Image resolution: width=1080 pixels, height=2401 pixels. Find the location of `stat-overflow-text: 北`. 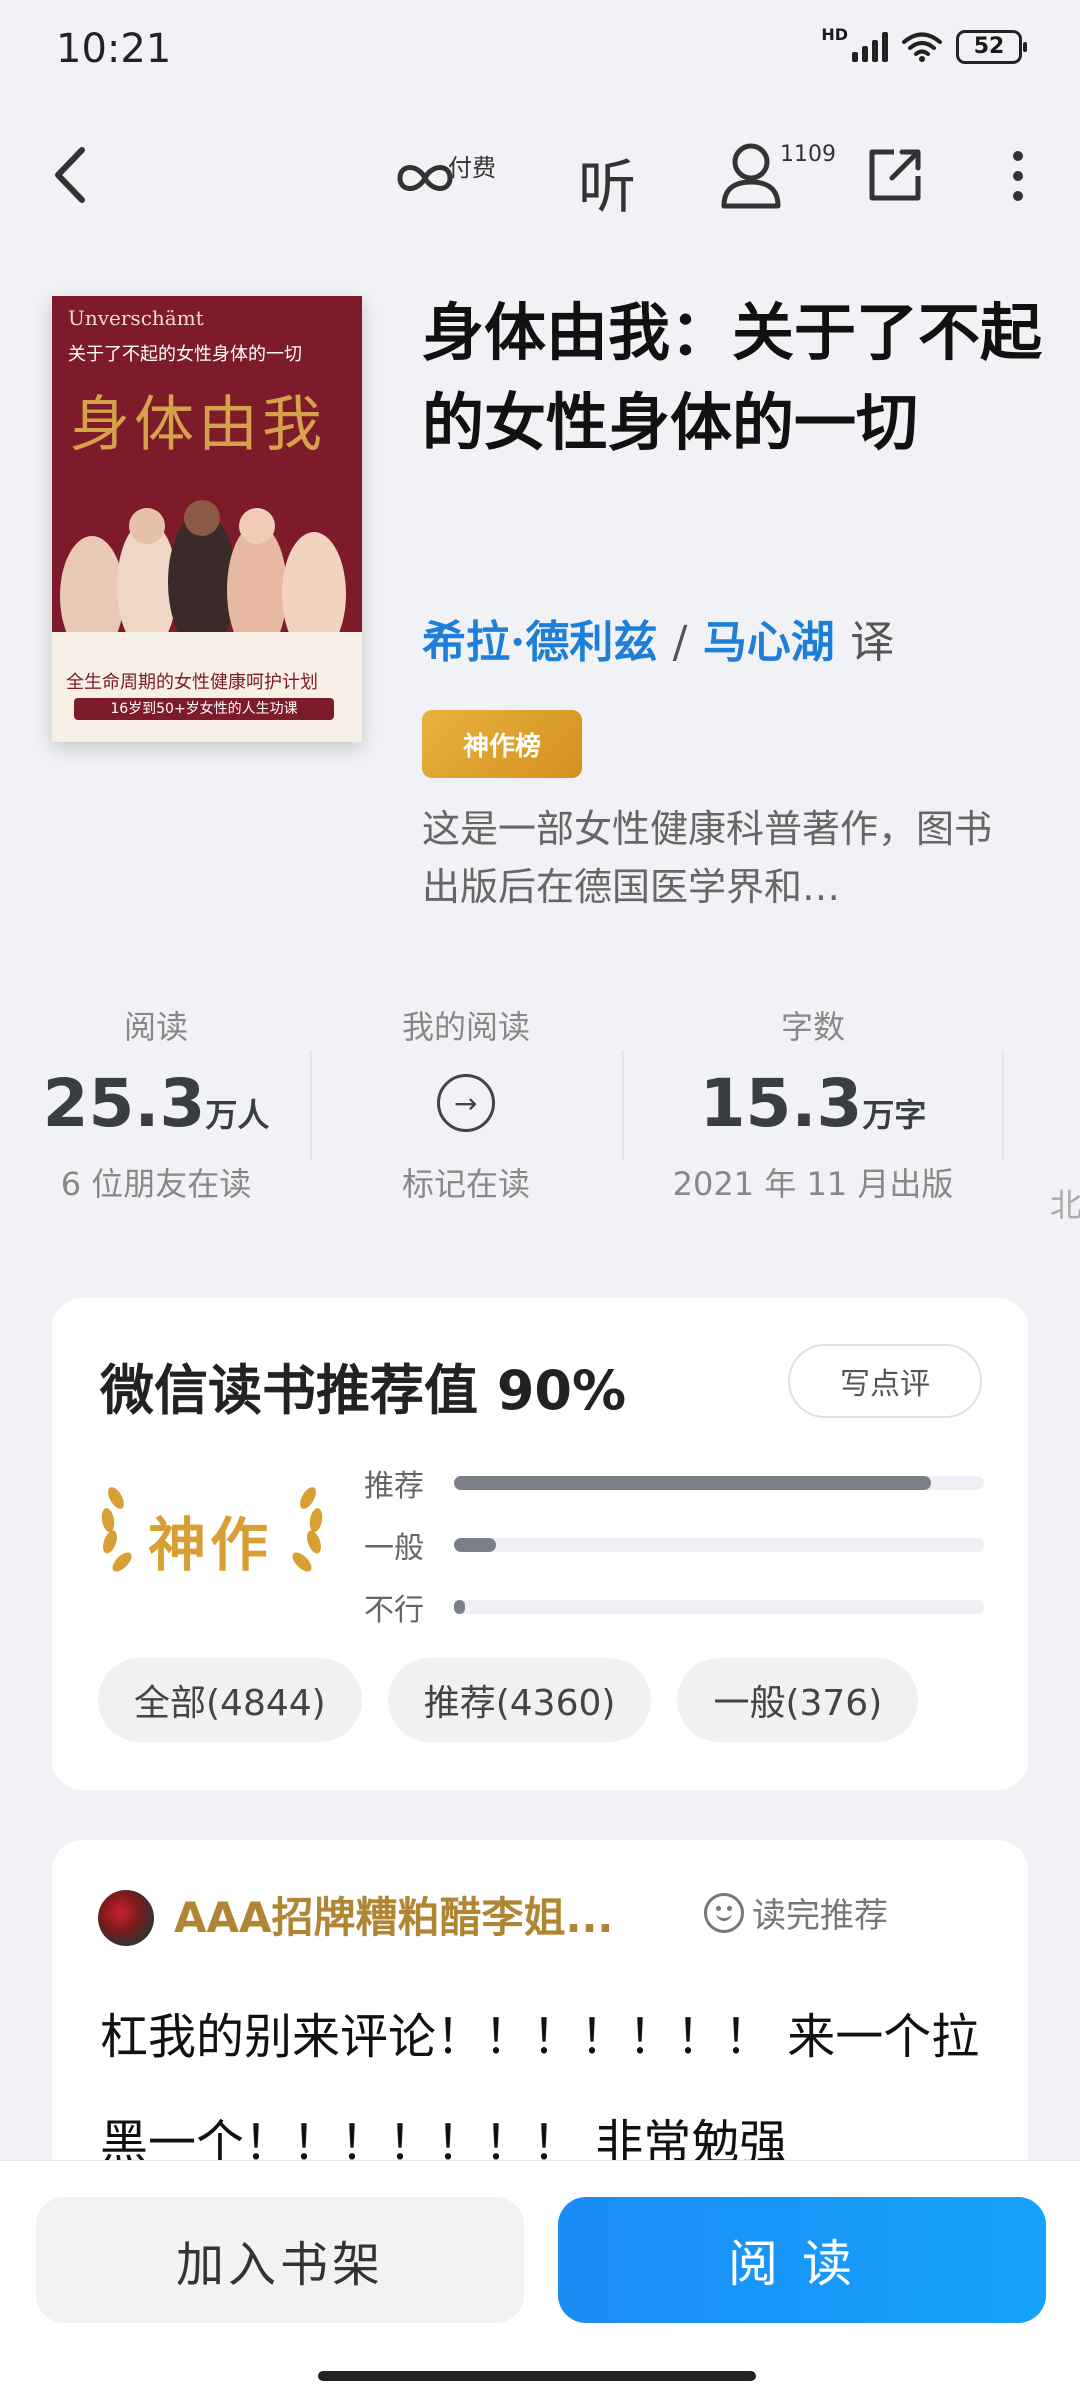

stat-overflow-text: 北 is located at coordinates (1065, 1205).